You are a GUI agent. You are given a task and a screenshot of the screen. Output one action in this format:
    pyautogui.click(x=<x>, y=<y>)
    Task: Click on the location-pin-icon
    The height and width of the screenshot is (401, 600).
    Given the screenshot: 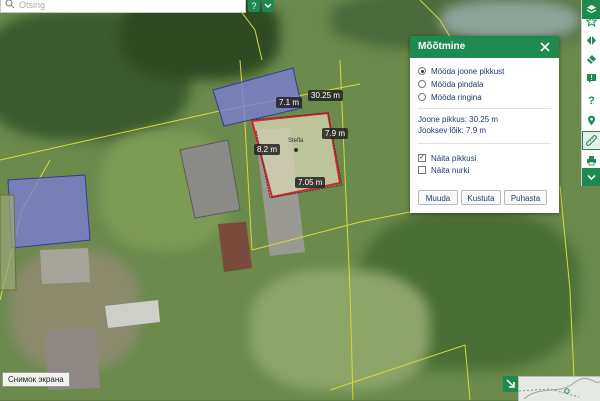 What is the action you would take?
    pyautogui.click(x=591, y=120)
    